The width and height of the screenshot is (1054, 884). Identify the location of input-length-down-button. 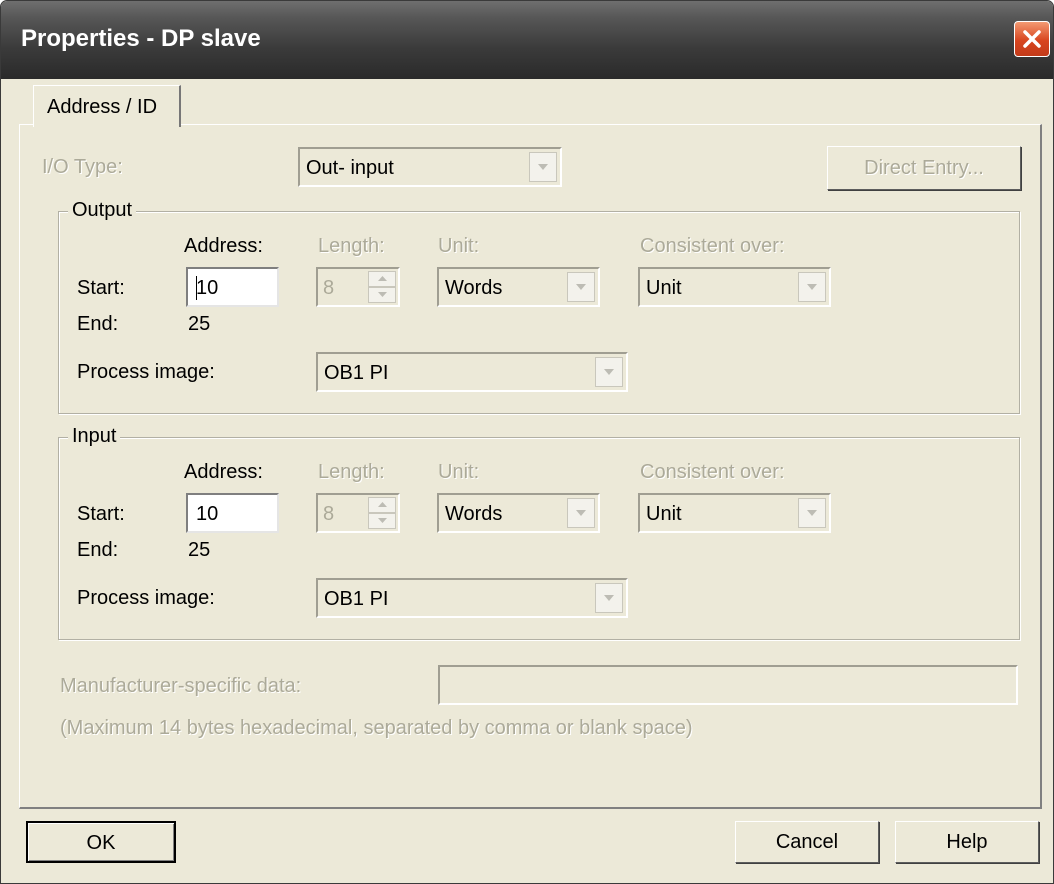
(382, 521).